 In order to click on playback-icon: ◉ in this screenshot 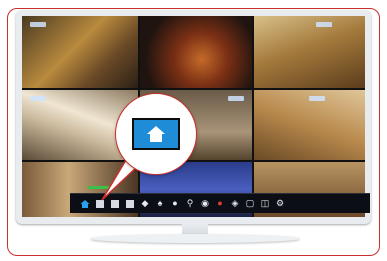, I will do `click(205, 203)`.